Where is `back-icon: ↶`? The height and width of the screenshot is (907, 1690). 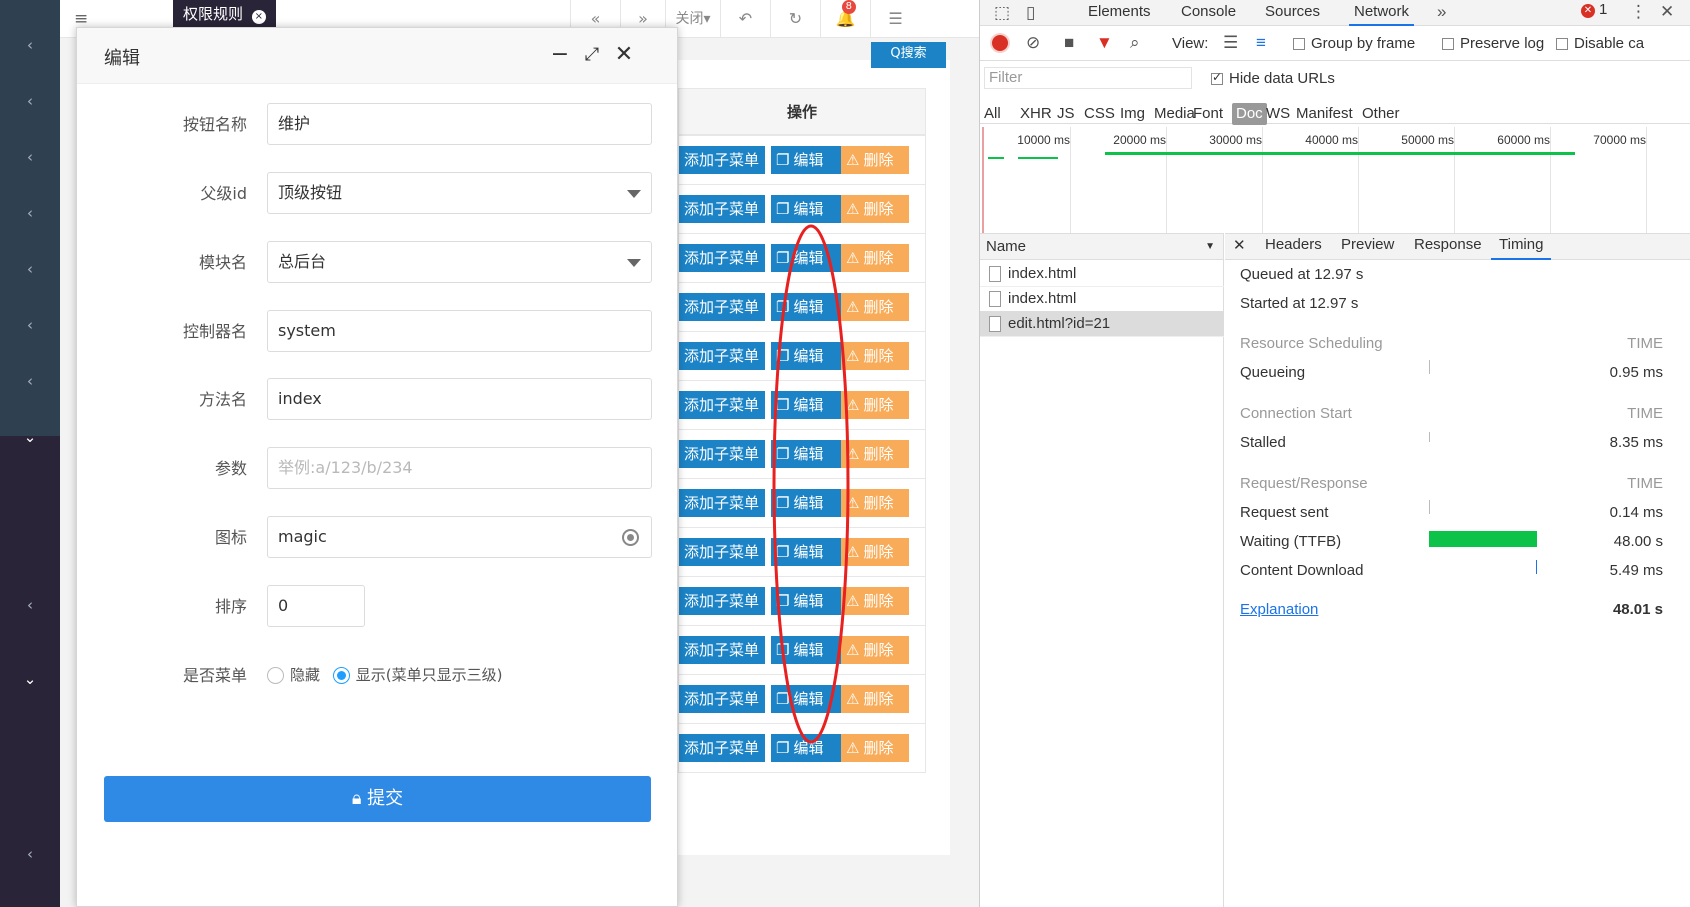
back-icon: ↶ is located at coordinates (745, 19).